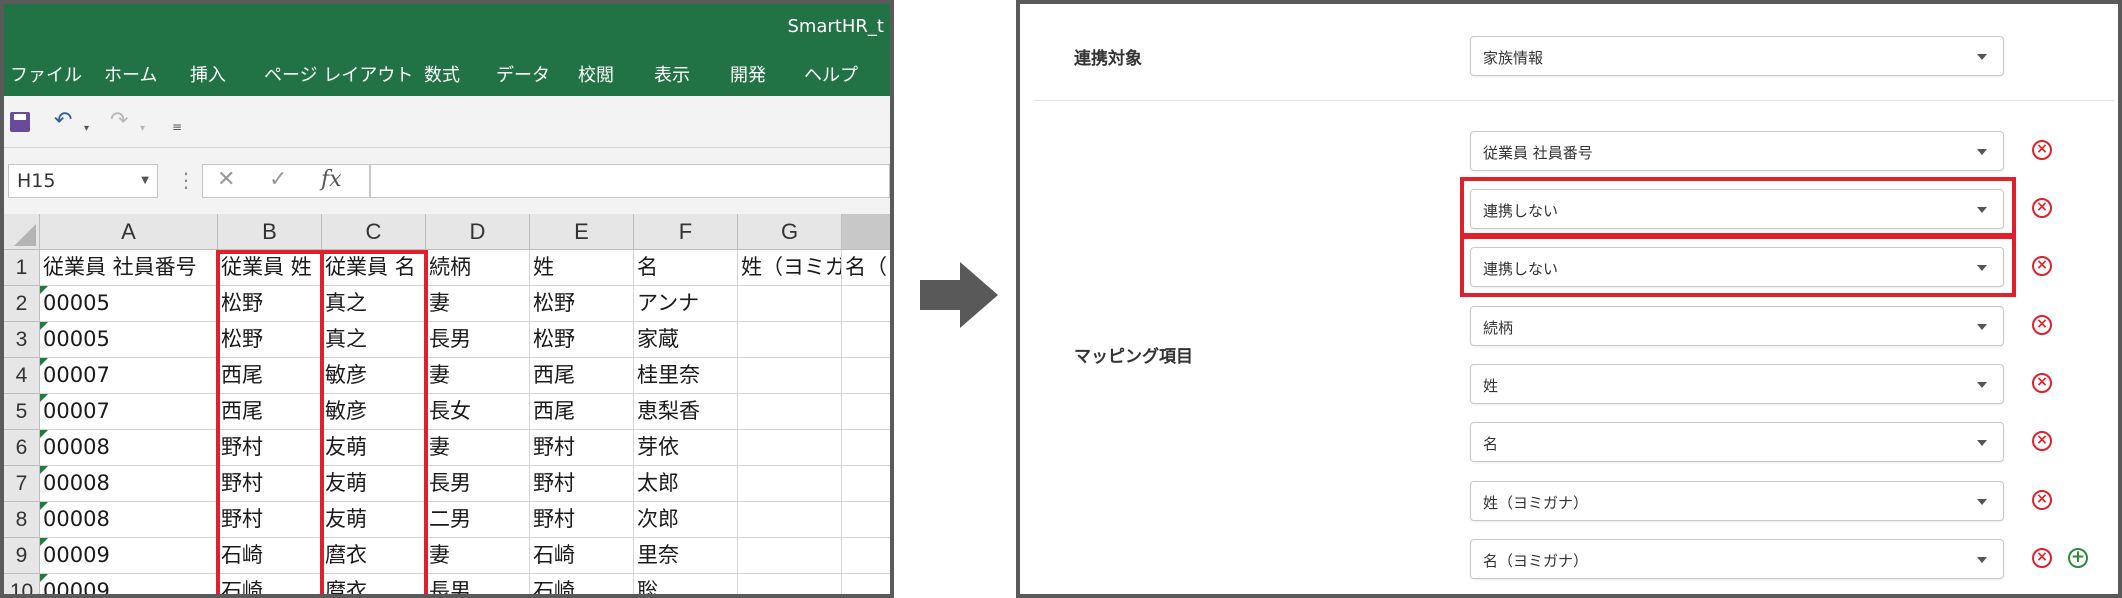 The width and height of the screenshot is (2122, 598). Describe the element at coordinates (866, 520) in the screenshot. I see `cell-h8` at that location.